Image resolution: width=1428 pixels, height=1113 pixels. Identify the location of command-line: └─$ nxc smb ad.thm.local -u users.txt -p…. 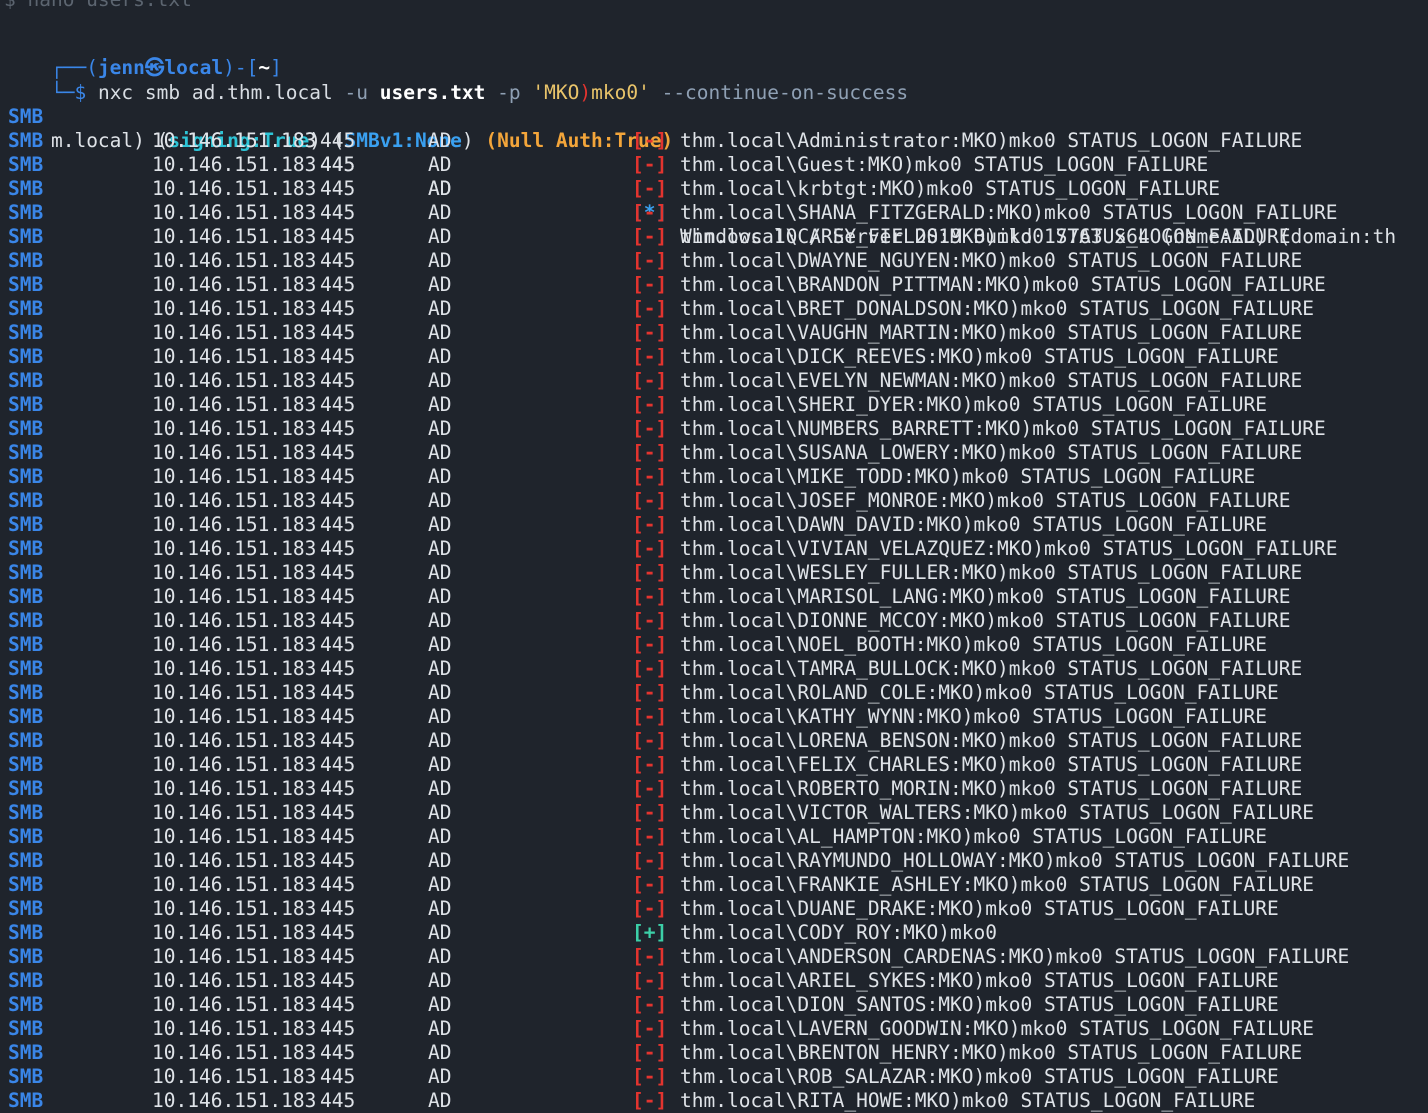
(456, 80).